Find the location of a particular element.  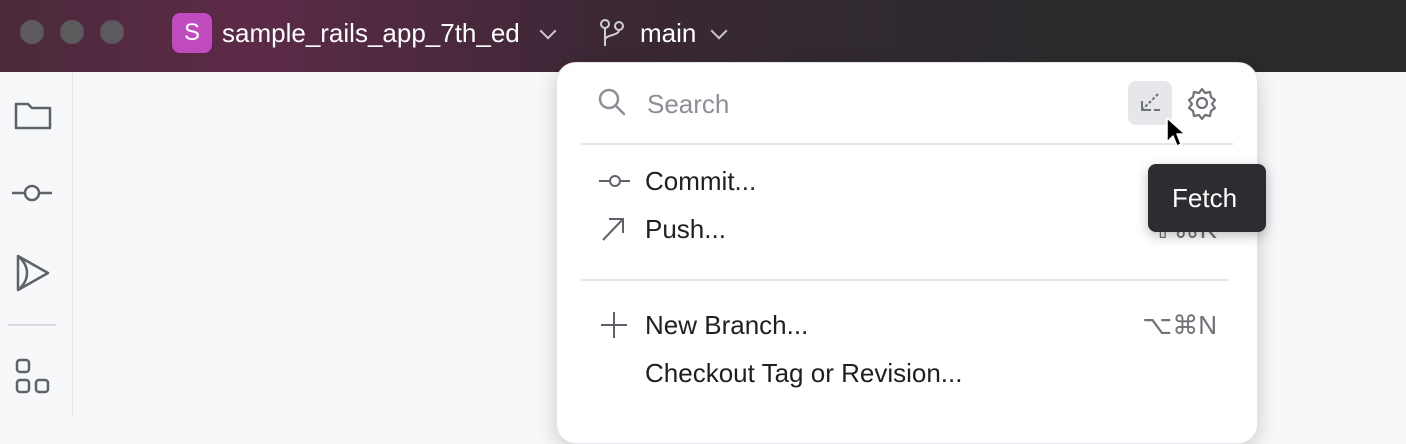

structure-icon is located at coordinates (33, 377).